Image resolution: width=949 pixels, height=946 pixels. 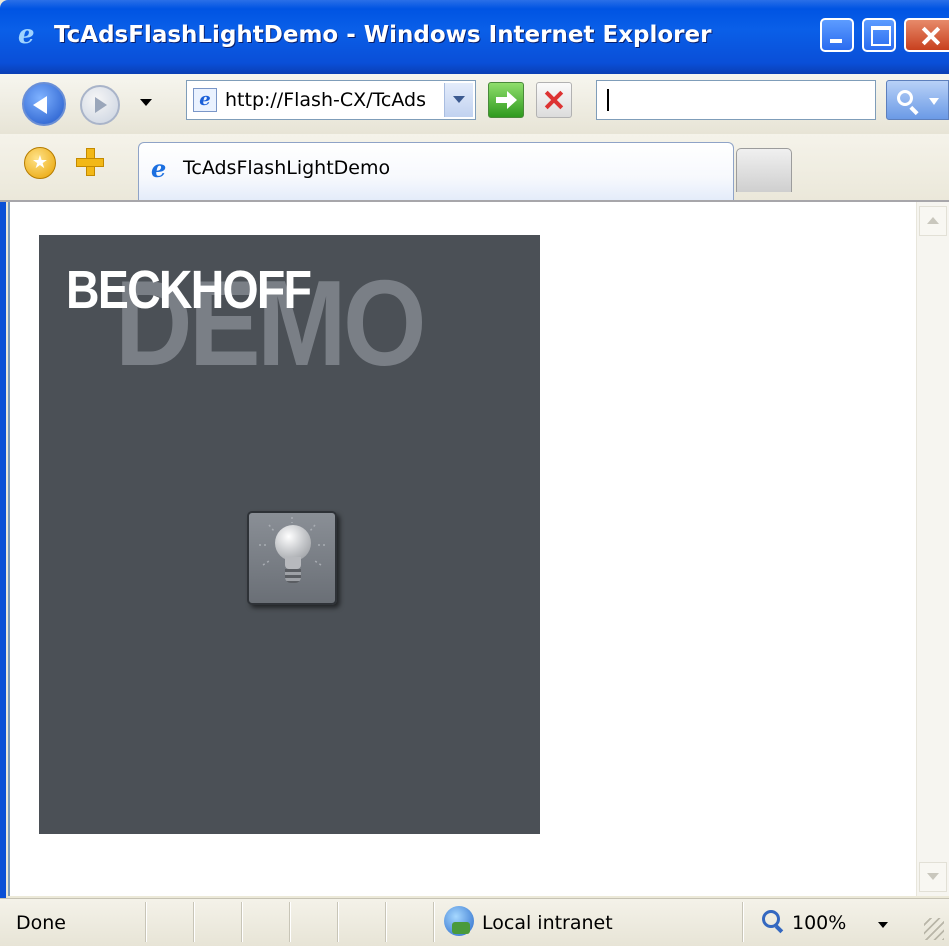 What do you see at coordinates (293, 563) in the screenshot?
I see `bulb-neck` at bounding box center [293, 563].